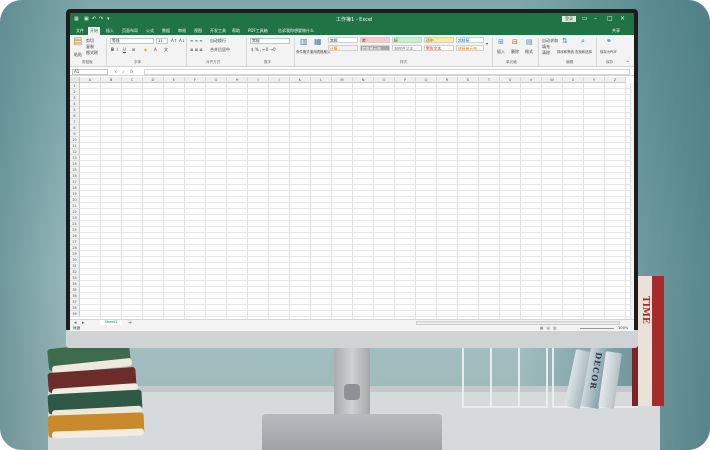  I want to click on vertical-scrollbar, so click(632, 201).